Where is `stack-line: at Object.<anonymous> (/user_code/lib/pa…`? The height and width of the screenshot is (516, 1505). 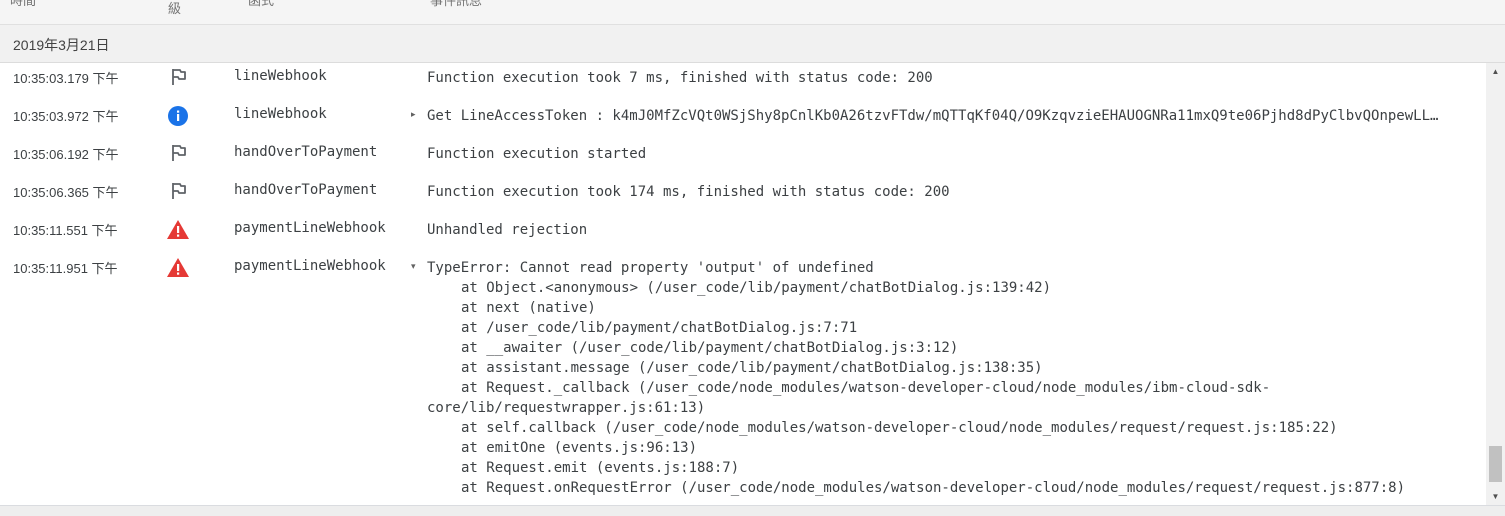 stack-line: at Object.<anonymous> (/user_code/lib/pa… is located at coordinates (756, 288).